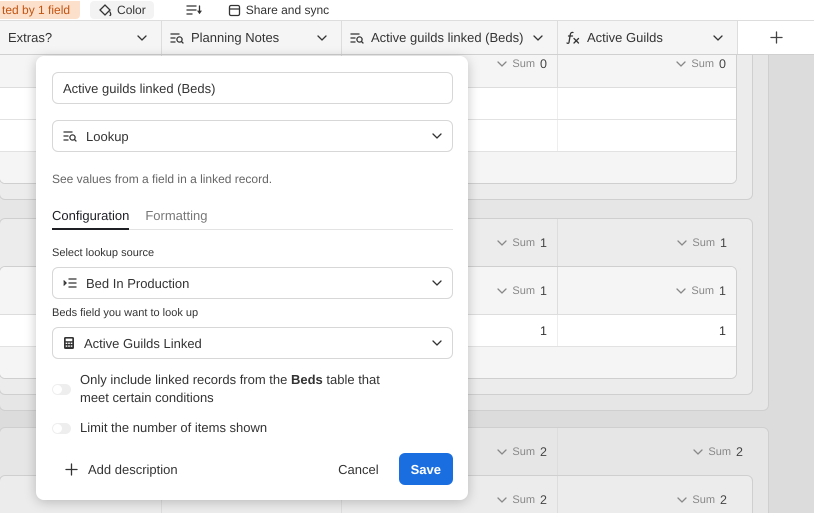  Describe the element at coordinates (174, 428) in the screenshot. I see `toggle-label: Limit the number of items shown` at that location.